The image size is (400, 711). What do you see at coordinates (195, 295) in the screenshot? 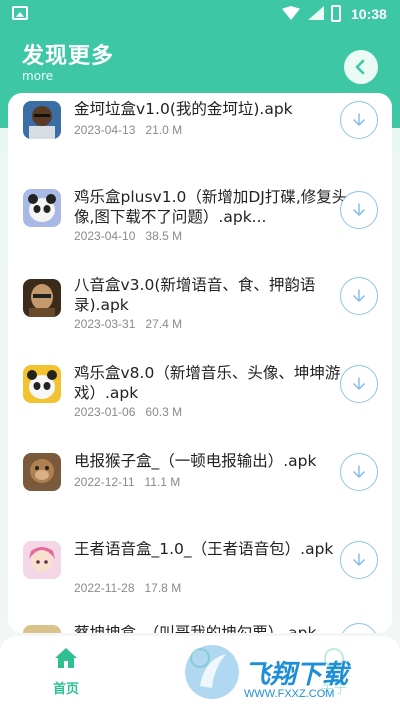
I see `app-name: 八音盒v3.0(新增语音、食、押韵语录).apk` at bounding box center [195, 295].